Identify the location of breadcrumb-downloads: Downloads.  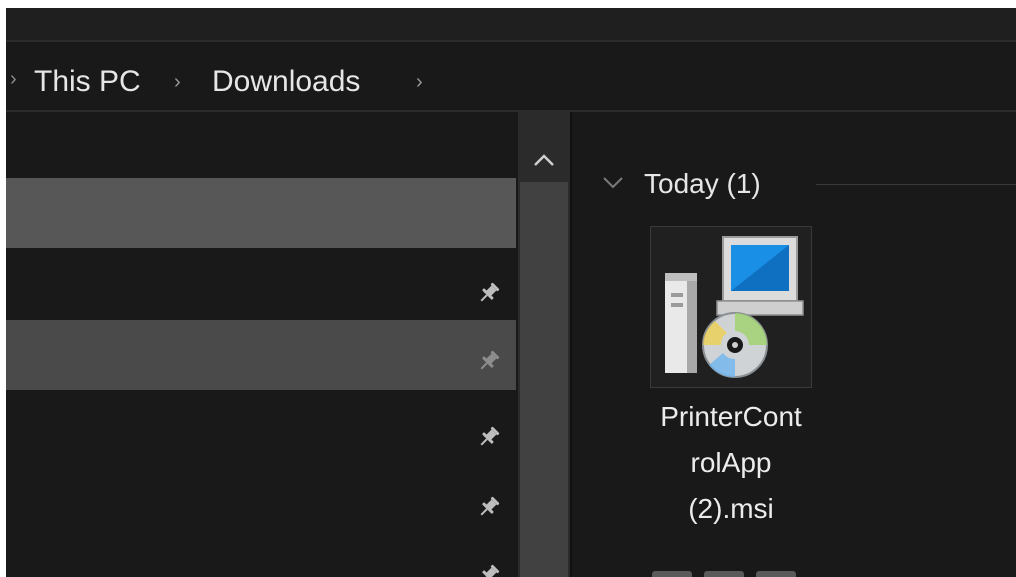
(286, 82).